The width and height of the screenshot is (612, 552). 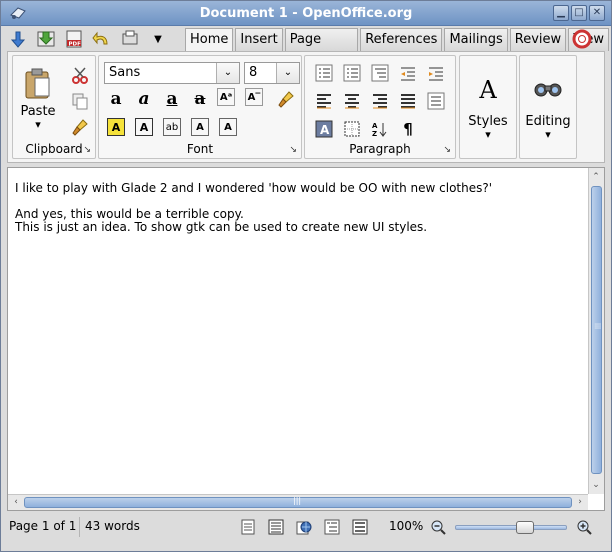 What do you see at coordinates (158, 39) in the screenshot?
I see `customize-dropdown-icon: ▼` at bounding box center [158, 39].